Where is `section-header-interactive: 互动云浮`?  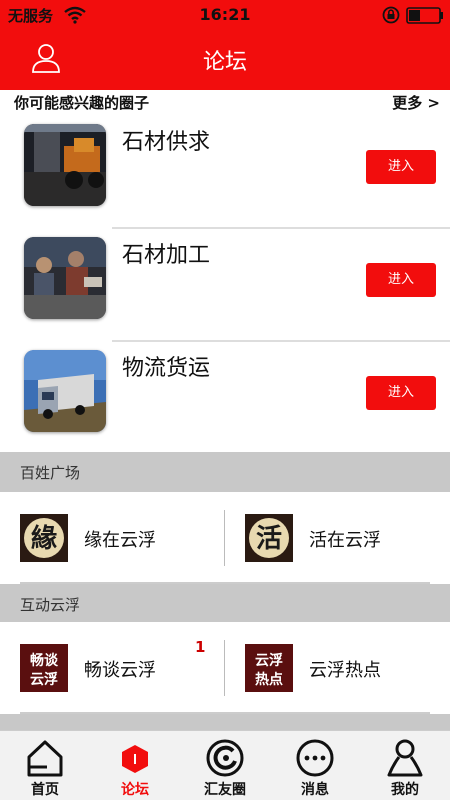 section-header-interactive: 互动云浮 is located at coordinates (225, 604).